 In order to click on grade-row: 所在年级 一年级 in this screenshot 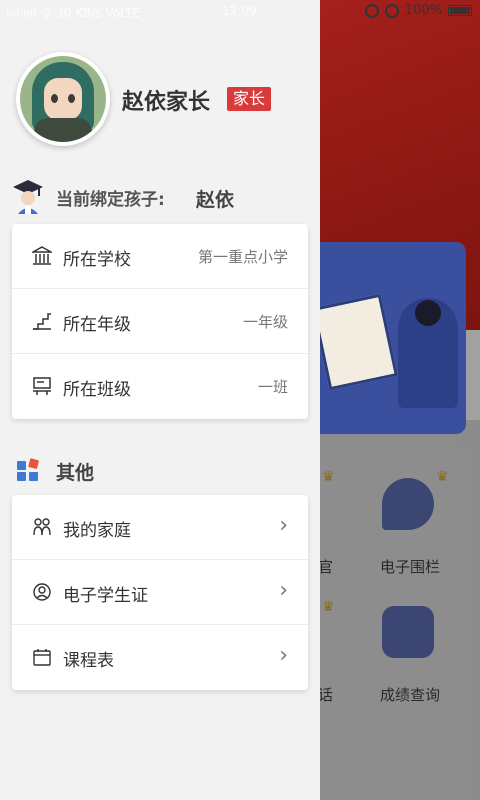, I will do `click(160, 321)`.